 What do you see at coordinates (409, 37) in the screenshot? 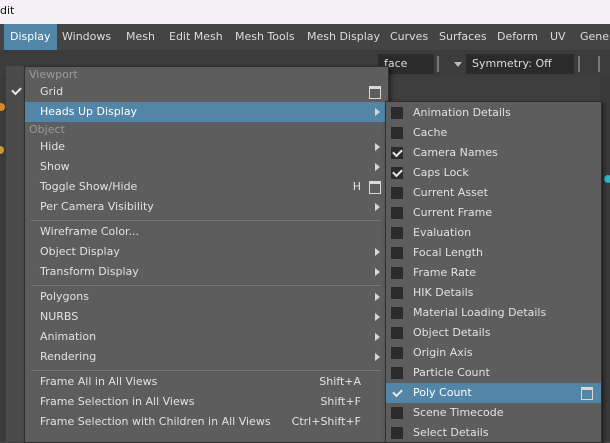
I see `menu-curves: Curves` at bounding box center [409, 37].